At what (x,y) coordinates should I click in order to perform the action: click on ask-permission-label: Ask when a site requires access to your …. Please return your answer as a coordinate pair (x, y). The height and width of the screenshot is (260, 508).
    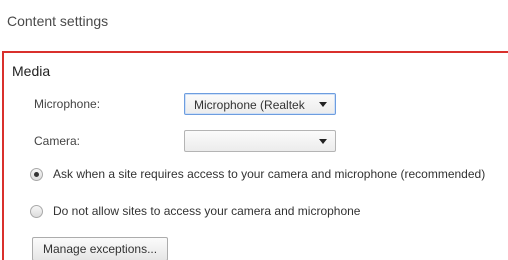
    Looking at the image, I should click on (269, 174).